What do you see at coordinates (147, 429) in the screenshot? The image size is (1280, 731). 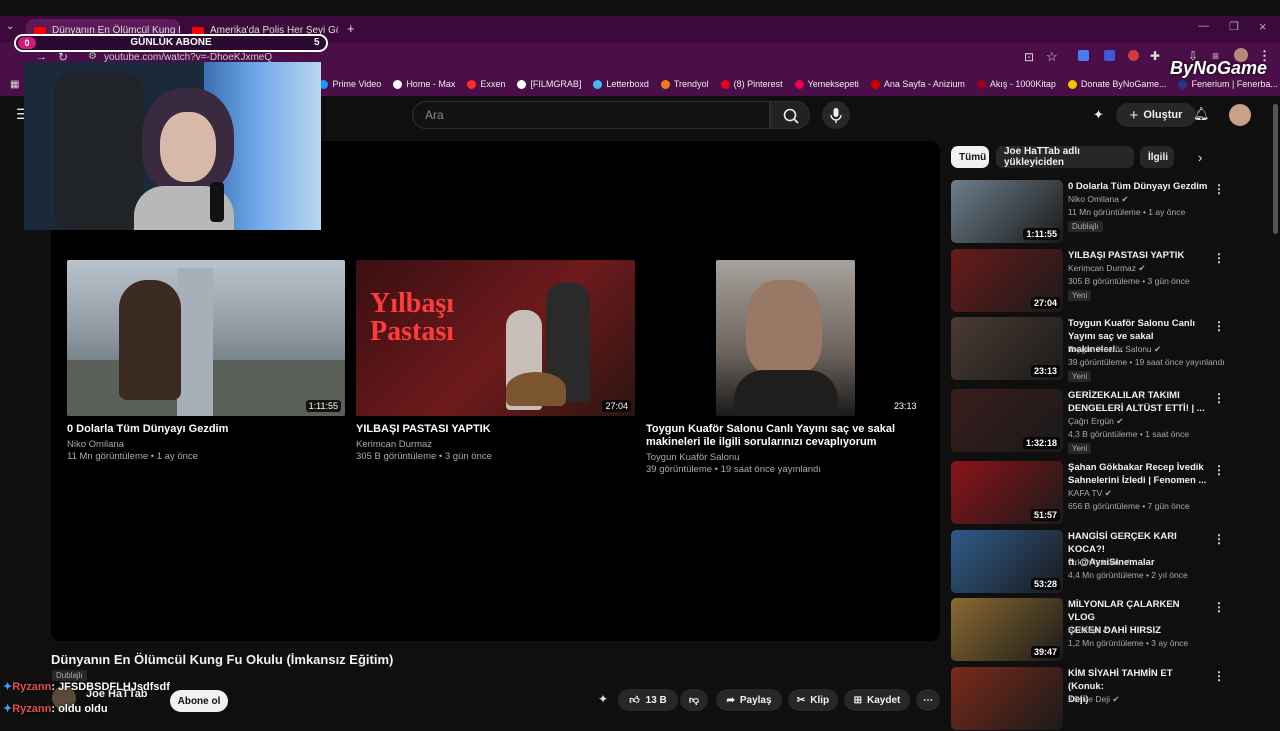 I see `endscreen-video-title: 0 Dolarla Tüm Dünyayı Gezdim` at bounding box center [147, 429].